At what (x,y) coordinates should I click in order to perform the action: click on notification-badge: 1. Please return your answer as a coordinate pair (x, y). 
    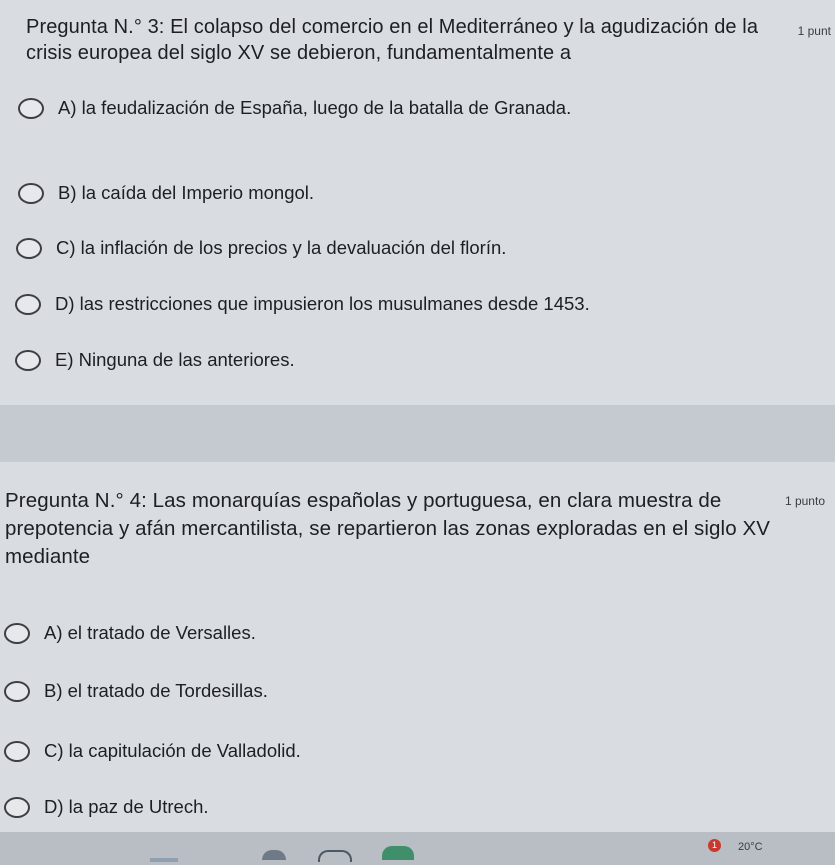
    Looking at the image, I should click on (714, 845).